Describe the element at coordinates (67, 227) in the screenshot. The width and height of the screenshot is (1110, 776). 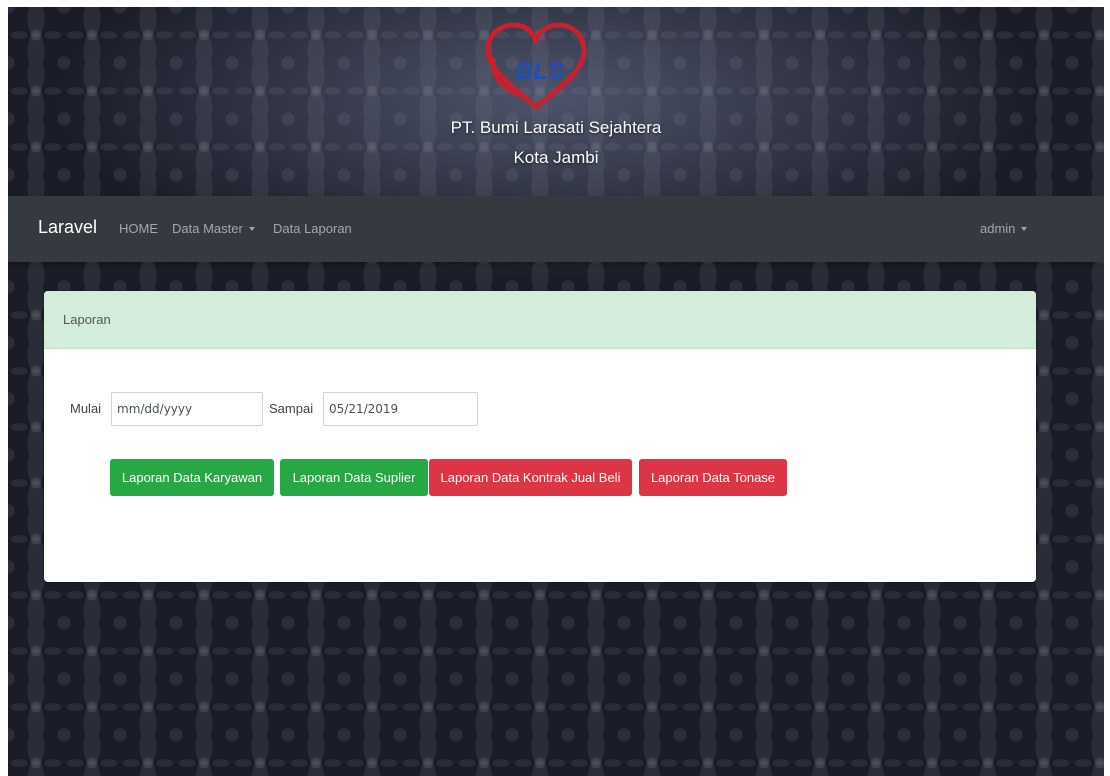
I see `navbar-brand: Laravel` at that location.